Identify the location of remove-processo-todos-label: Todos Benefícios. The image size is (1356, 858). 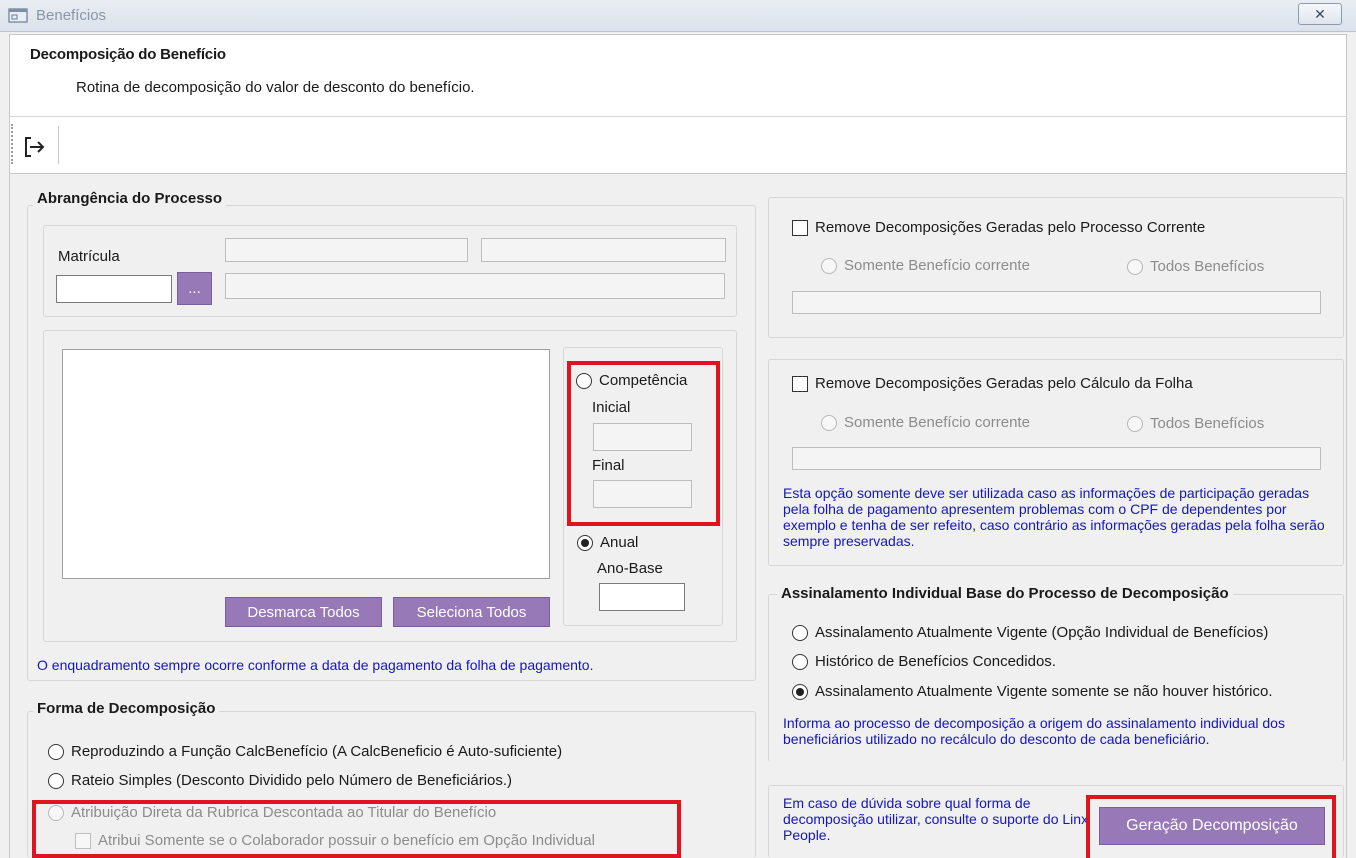
(1207, 266).